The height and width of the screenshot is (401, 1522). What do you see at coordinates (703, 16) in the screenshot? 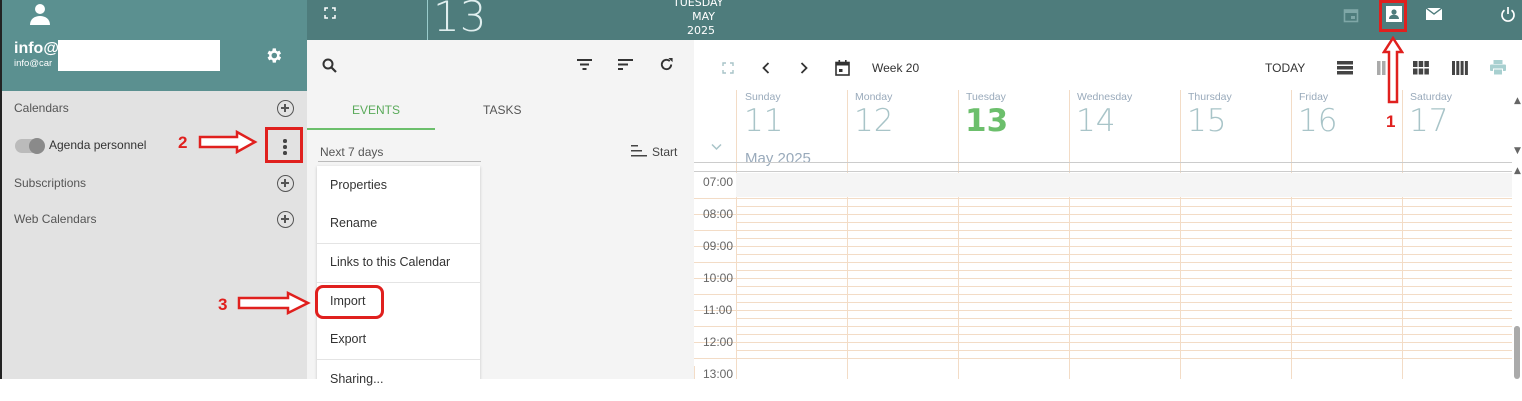
I see `header-month: MAY` at bounding box center [703, 16].